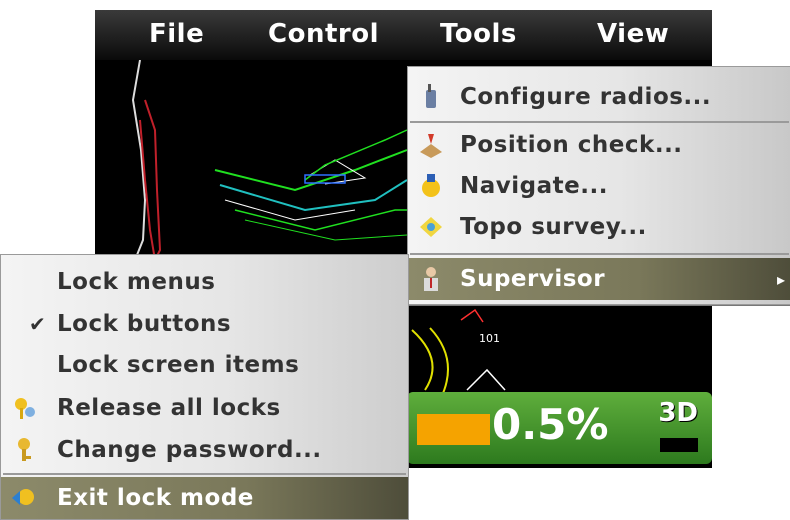 The width and height of the screenshot is (790, 520). Describe the element at coordinates (176, 34) in the screenshot. I see `menu-file: File` at that location.